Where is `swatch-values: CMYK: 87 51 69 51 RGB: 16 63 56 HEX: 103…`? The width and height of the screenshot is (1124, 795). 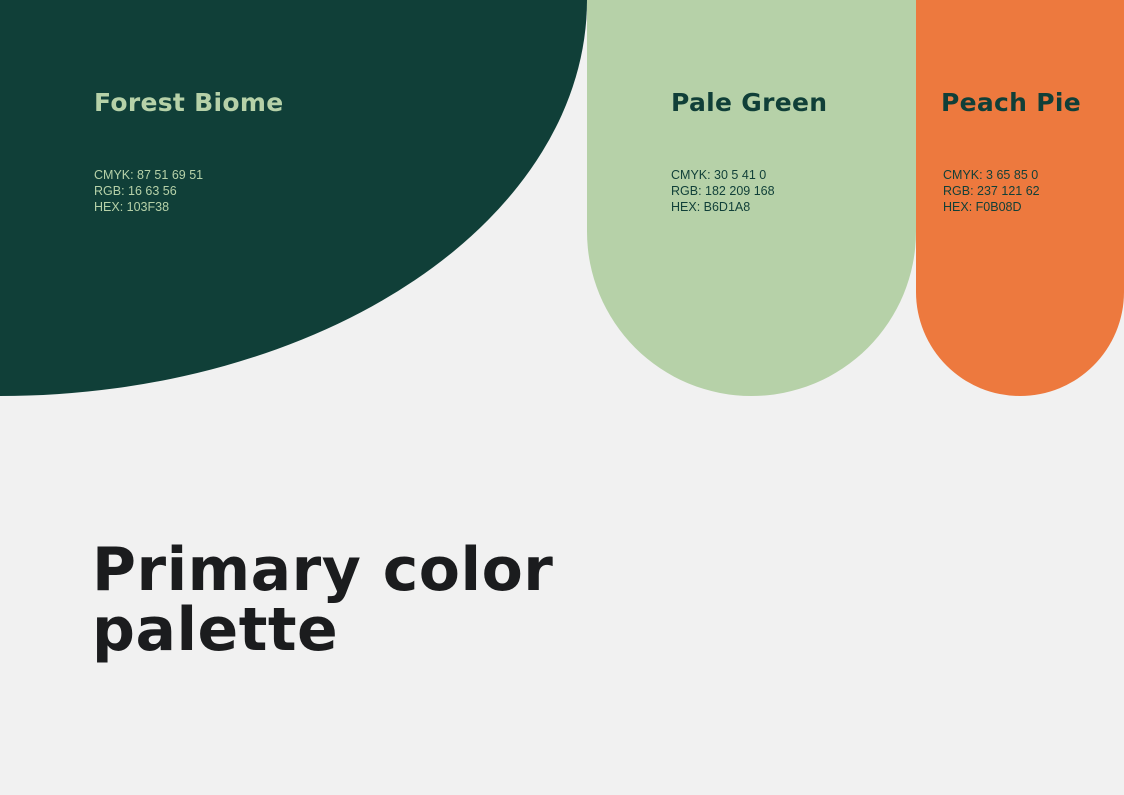 swatch-values: CMYK: 87 51 69 51 RGB: 16 63 56 HEX: 103… is located at coordinates (148, 191).